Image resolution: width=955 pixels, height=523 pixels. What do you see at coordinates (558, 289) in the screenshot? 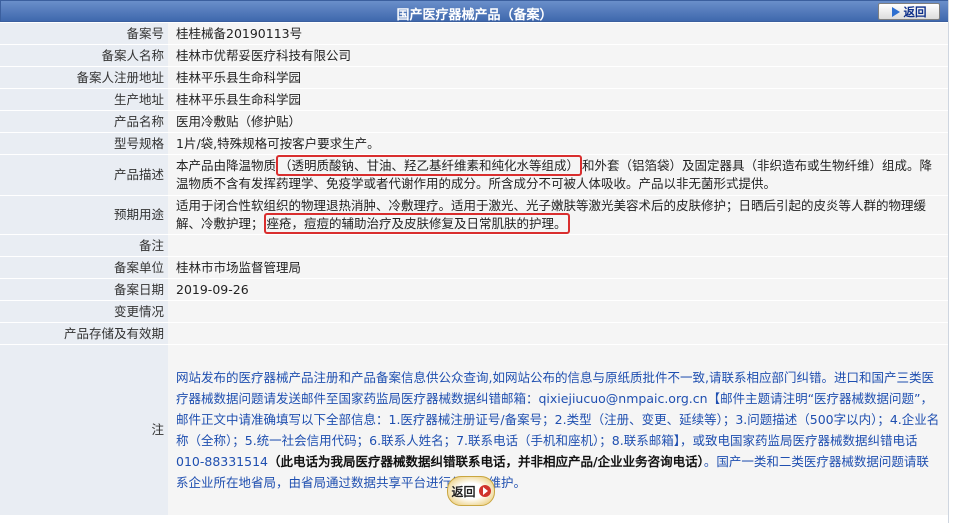
I see `record-date-value: 2019-09-26` at bounding box center [558, 289].